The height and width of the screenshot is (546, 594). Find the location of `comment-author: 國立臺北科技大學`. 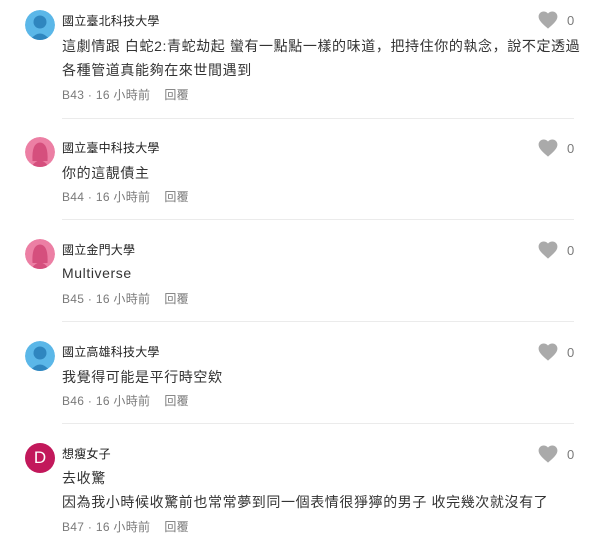

comment-author: 國立臺北科技大學 is located at coordinates (111, 20).